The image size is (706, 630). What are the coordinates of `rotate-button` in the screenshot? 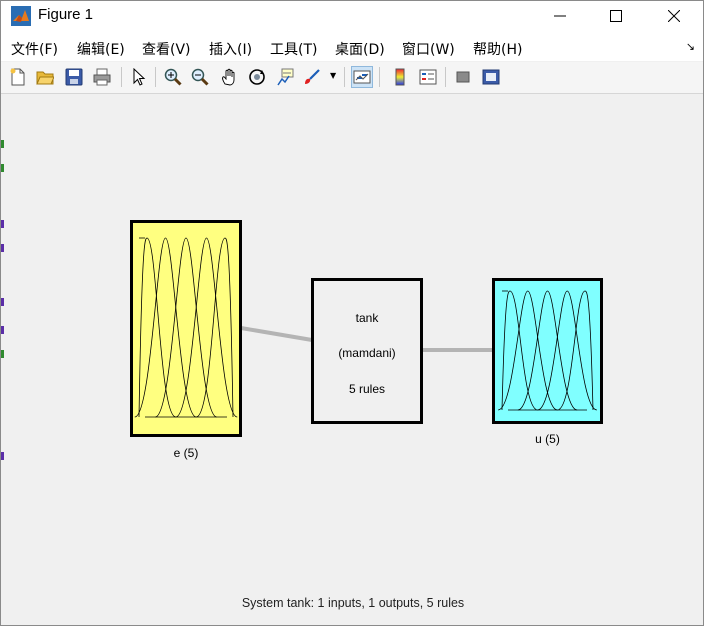 It's located at (257, 77).